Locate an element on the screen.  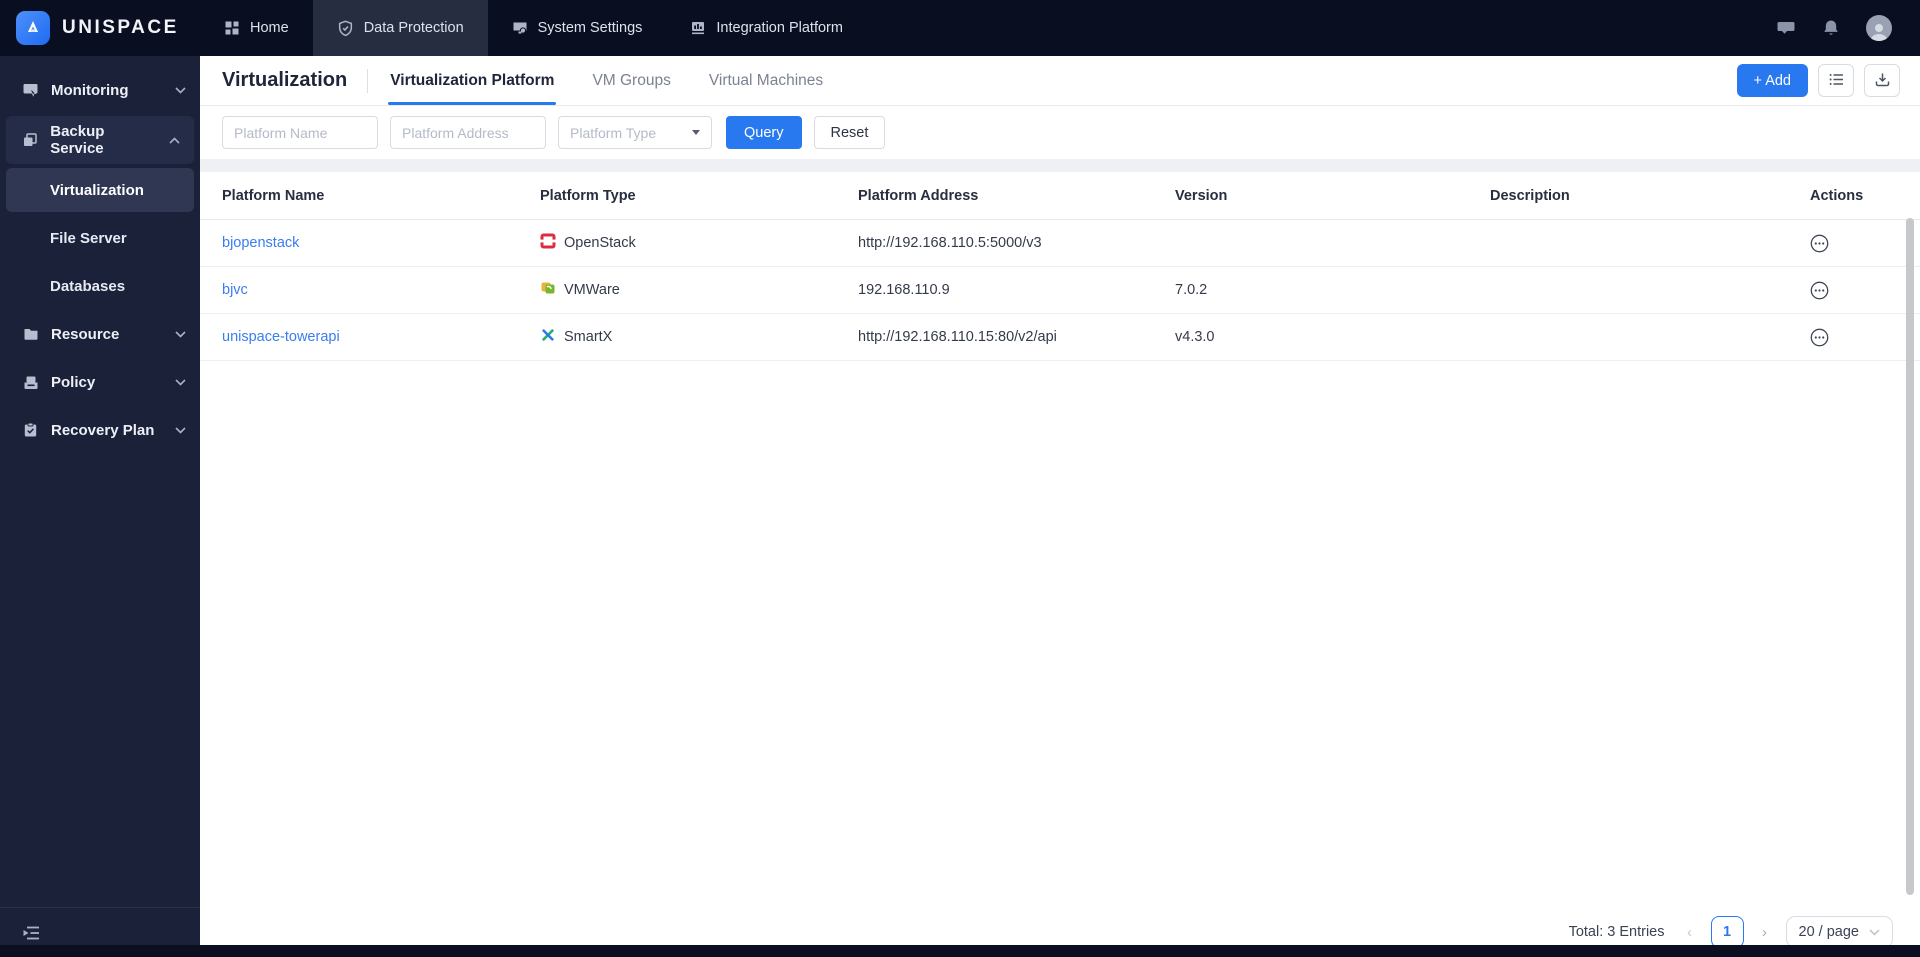
platform-address-input is located at coordinates (468, 132).